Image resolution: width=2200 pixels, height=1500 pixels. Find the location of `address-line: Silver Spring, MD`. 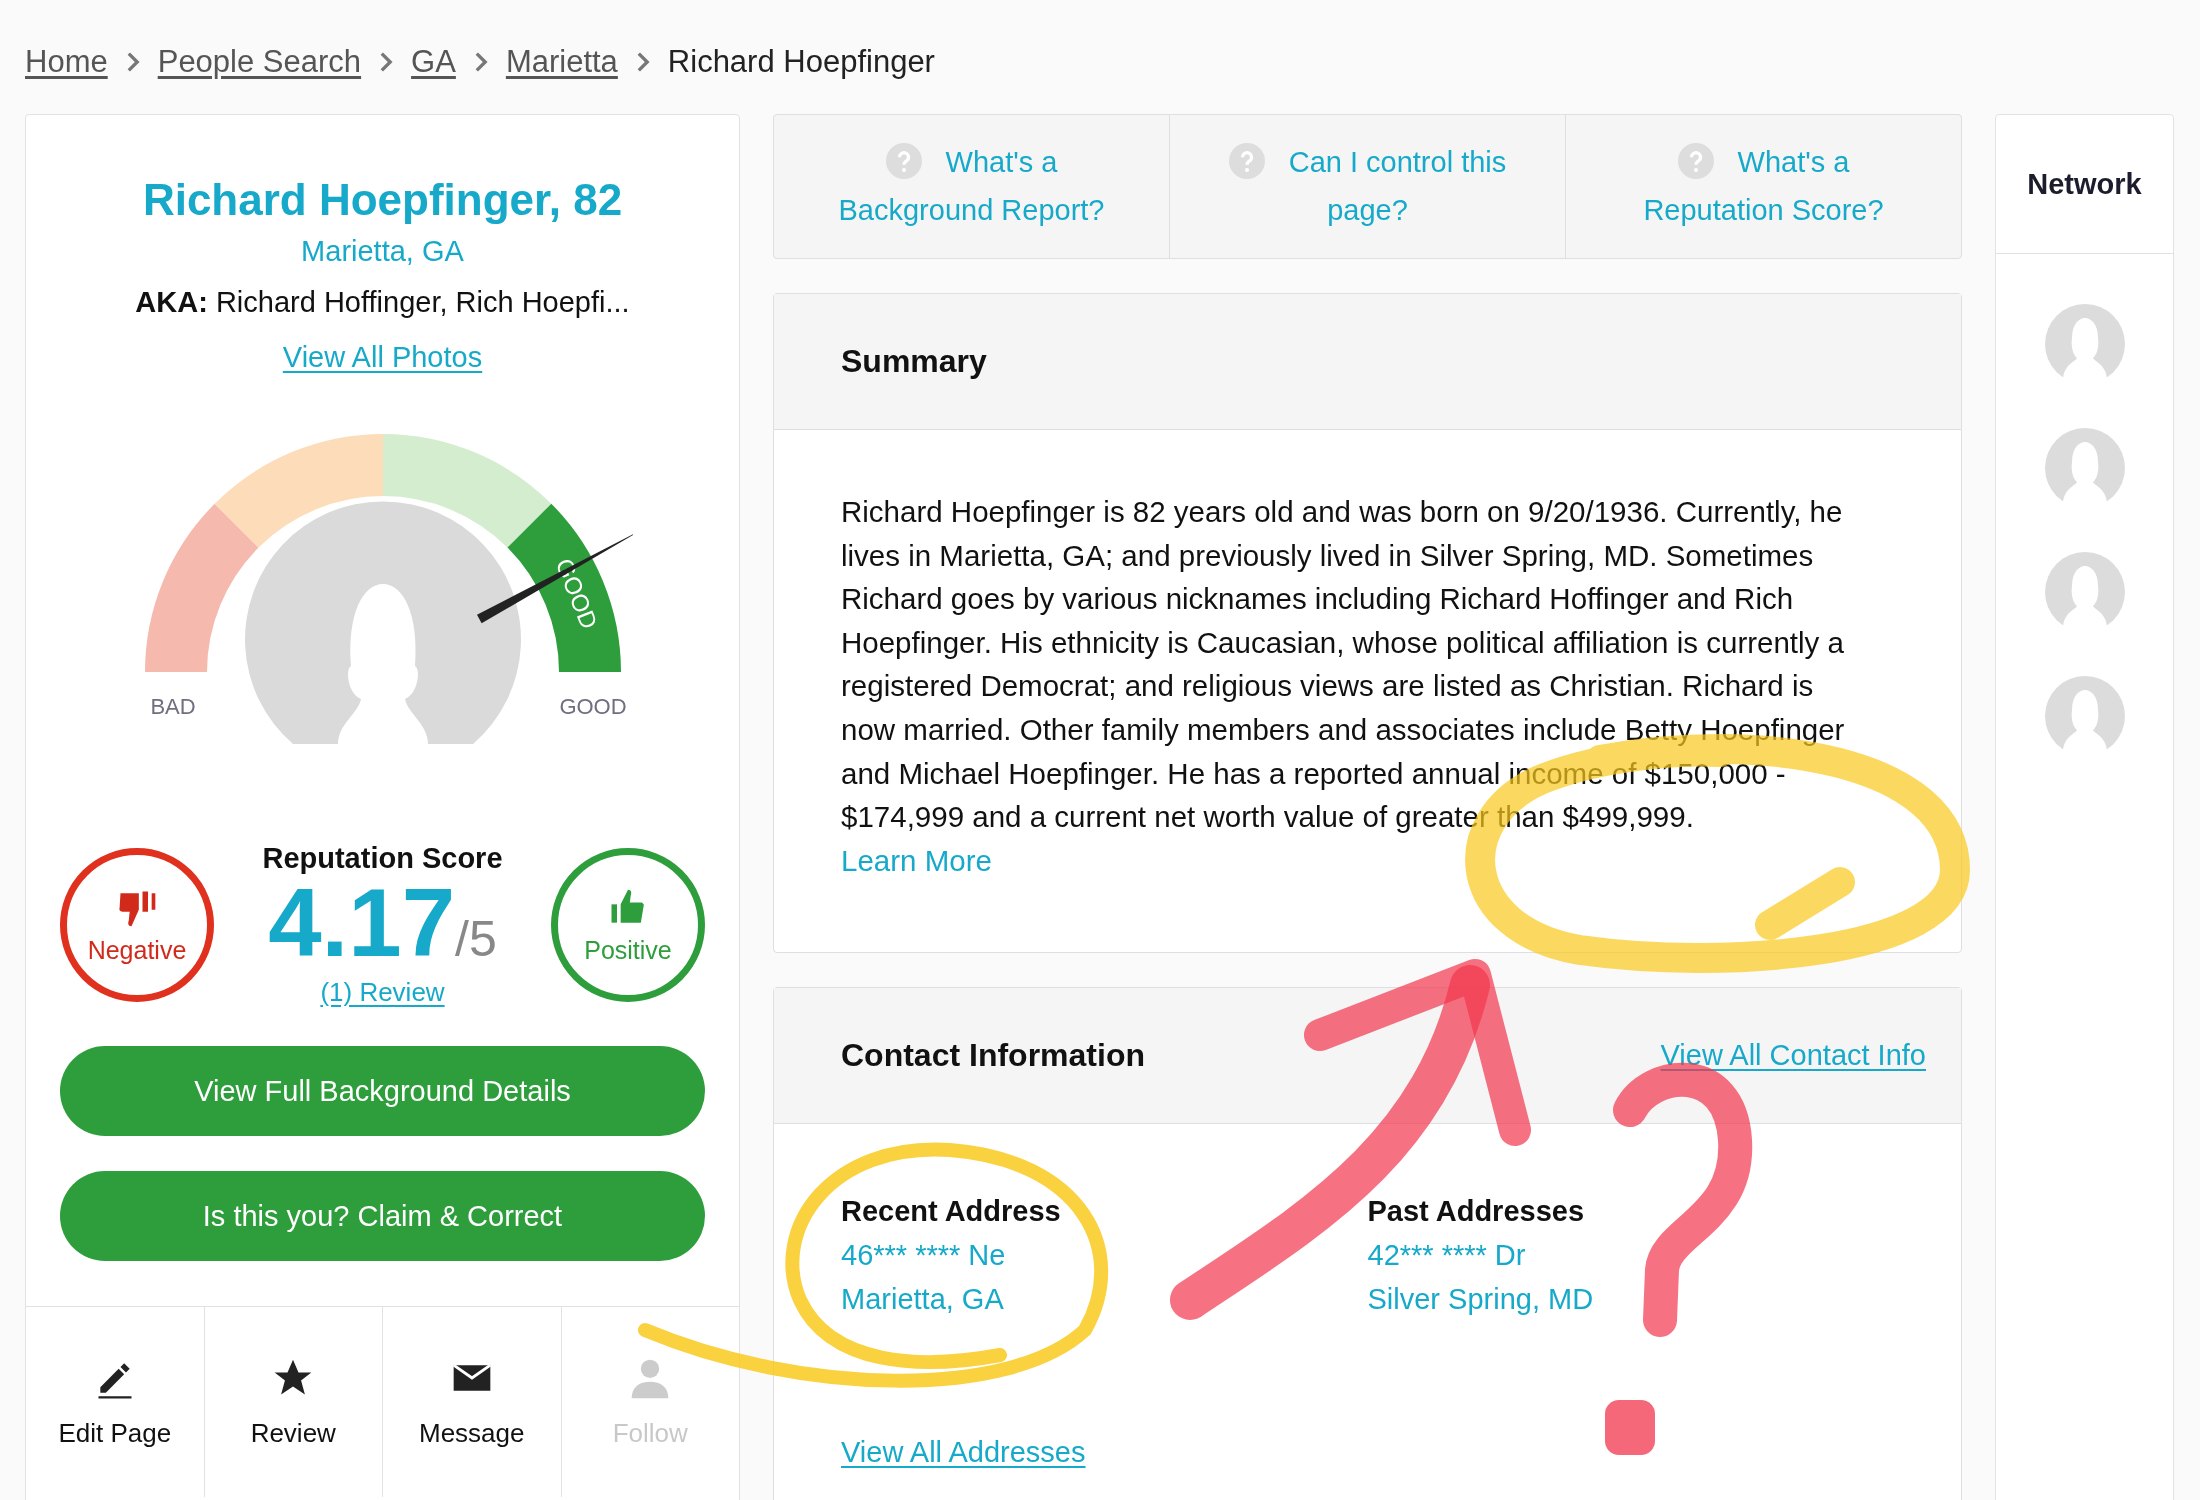

address-line: Silver Spring, MD is located at coordinates (1630, 1299).